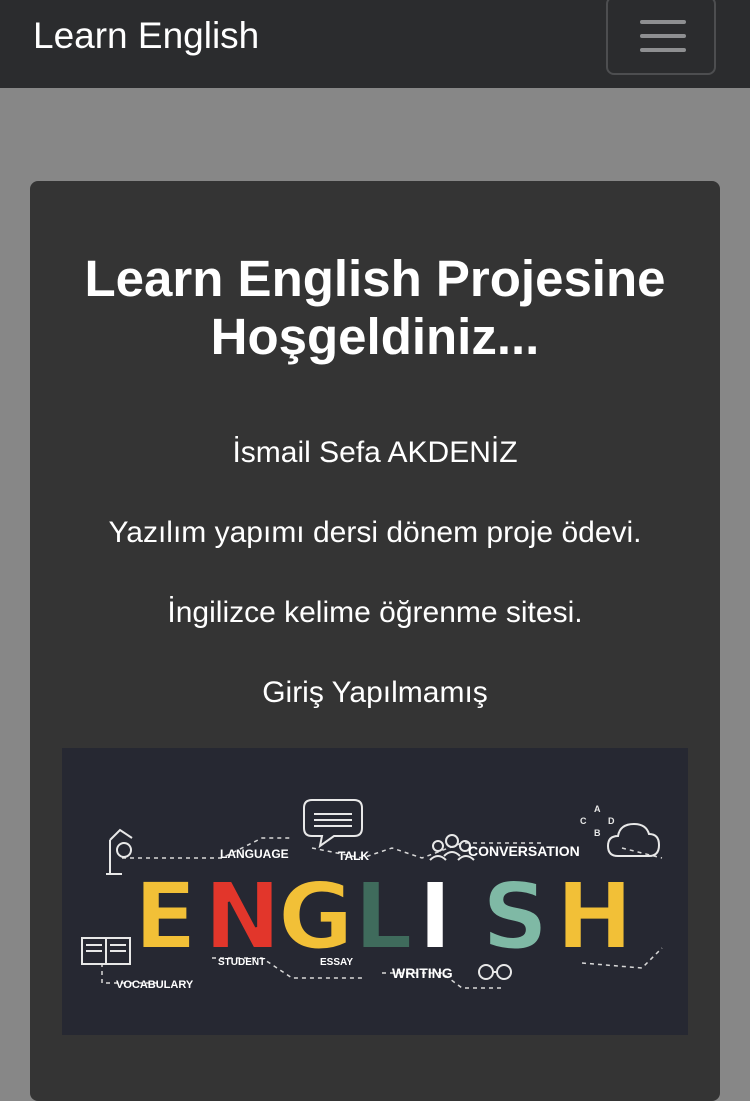 The image size is (750, 1101). What do you see at coordinates (165, 916) in the screenshot?
I see `banner-letter-e: E` at bounding box center [165, 916].